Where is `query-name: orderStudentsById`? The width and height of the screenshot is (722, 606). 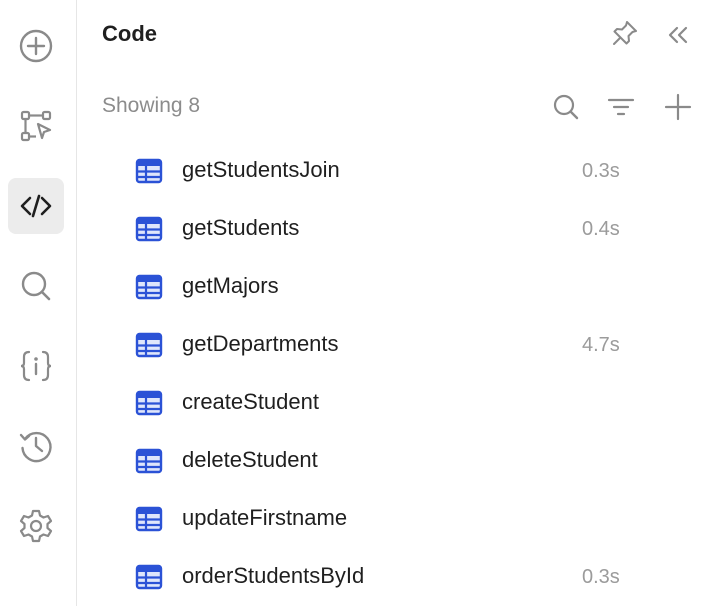
query-name: orderStudentsById is located at coordinates (273, 575).